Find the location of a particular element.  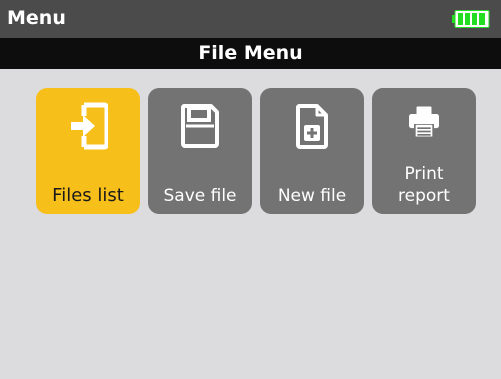

new-file-button: New file is located at coordinates (312, 151).